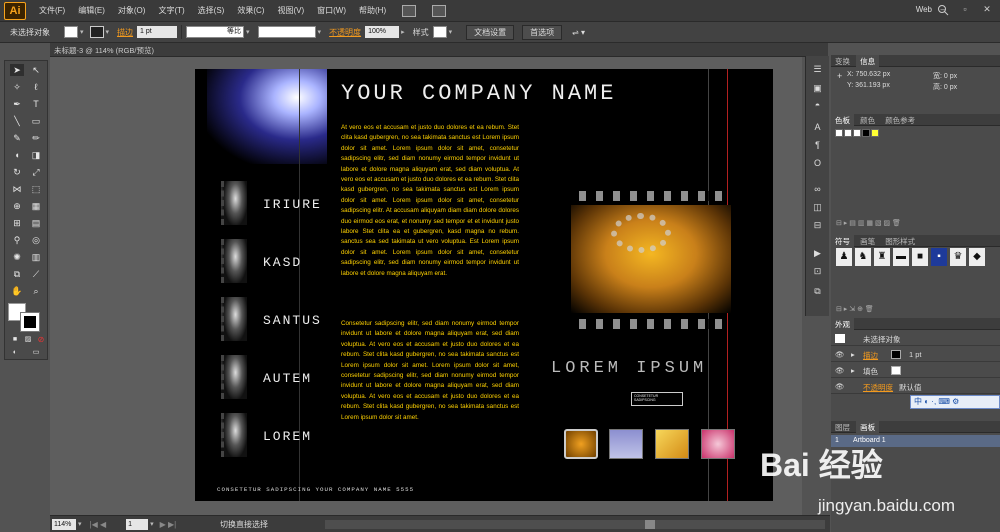 This screenshot has height=532, width=1000. Describe the element at coordinates (17, 274) in the screenshot. I see `artboard-tool-icon: ⧉` at that location.